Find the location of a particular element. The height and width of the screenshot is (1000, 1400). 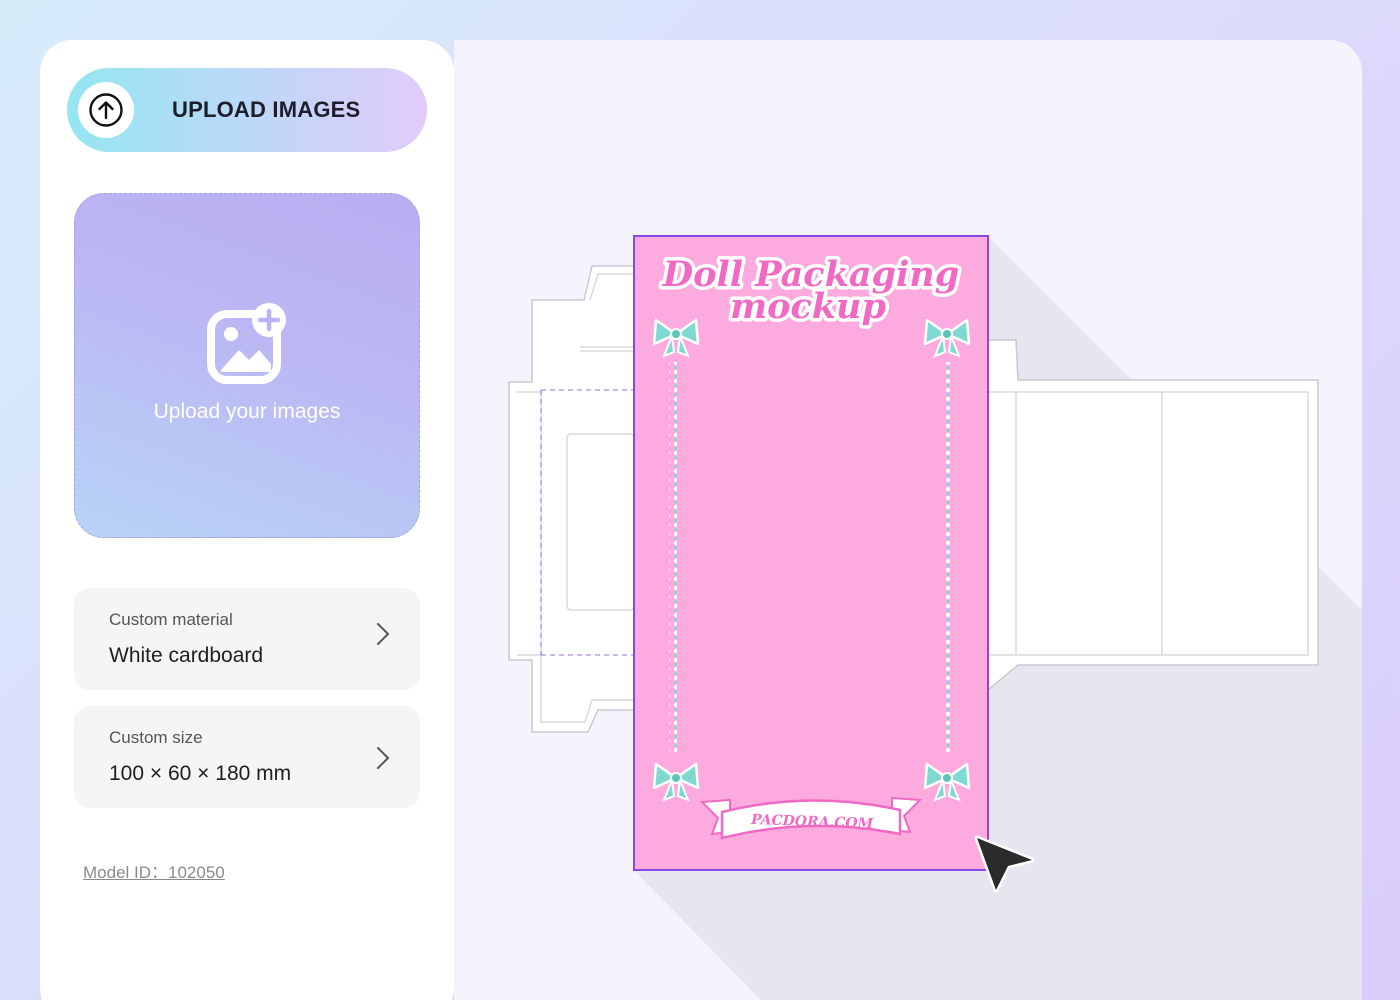

custom-size-value: 100 × 60 × 180 mm is located at coordinates (200, 773).